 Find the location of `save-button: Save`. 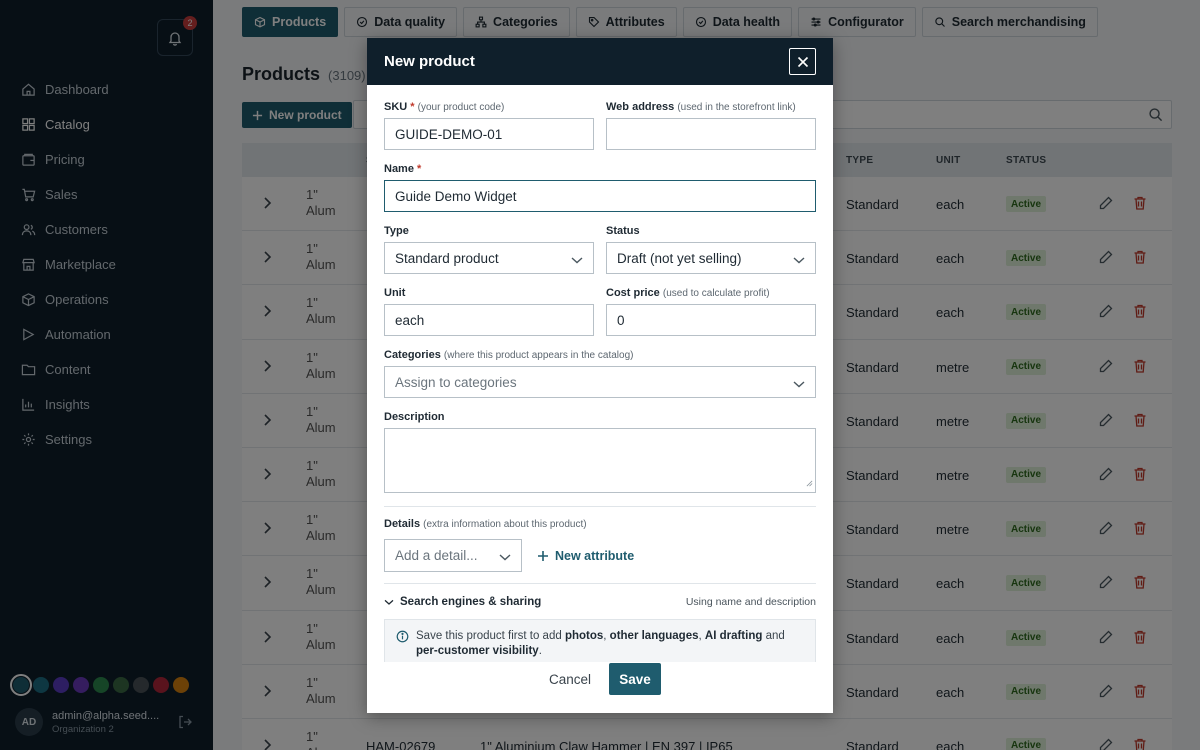

save-button: Save is located at coordinates (635, 679).